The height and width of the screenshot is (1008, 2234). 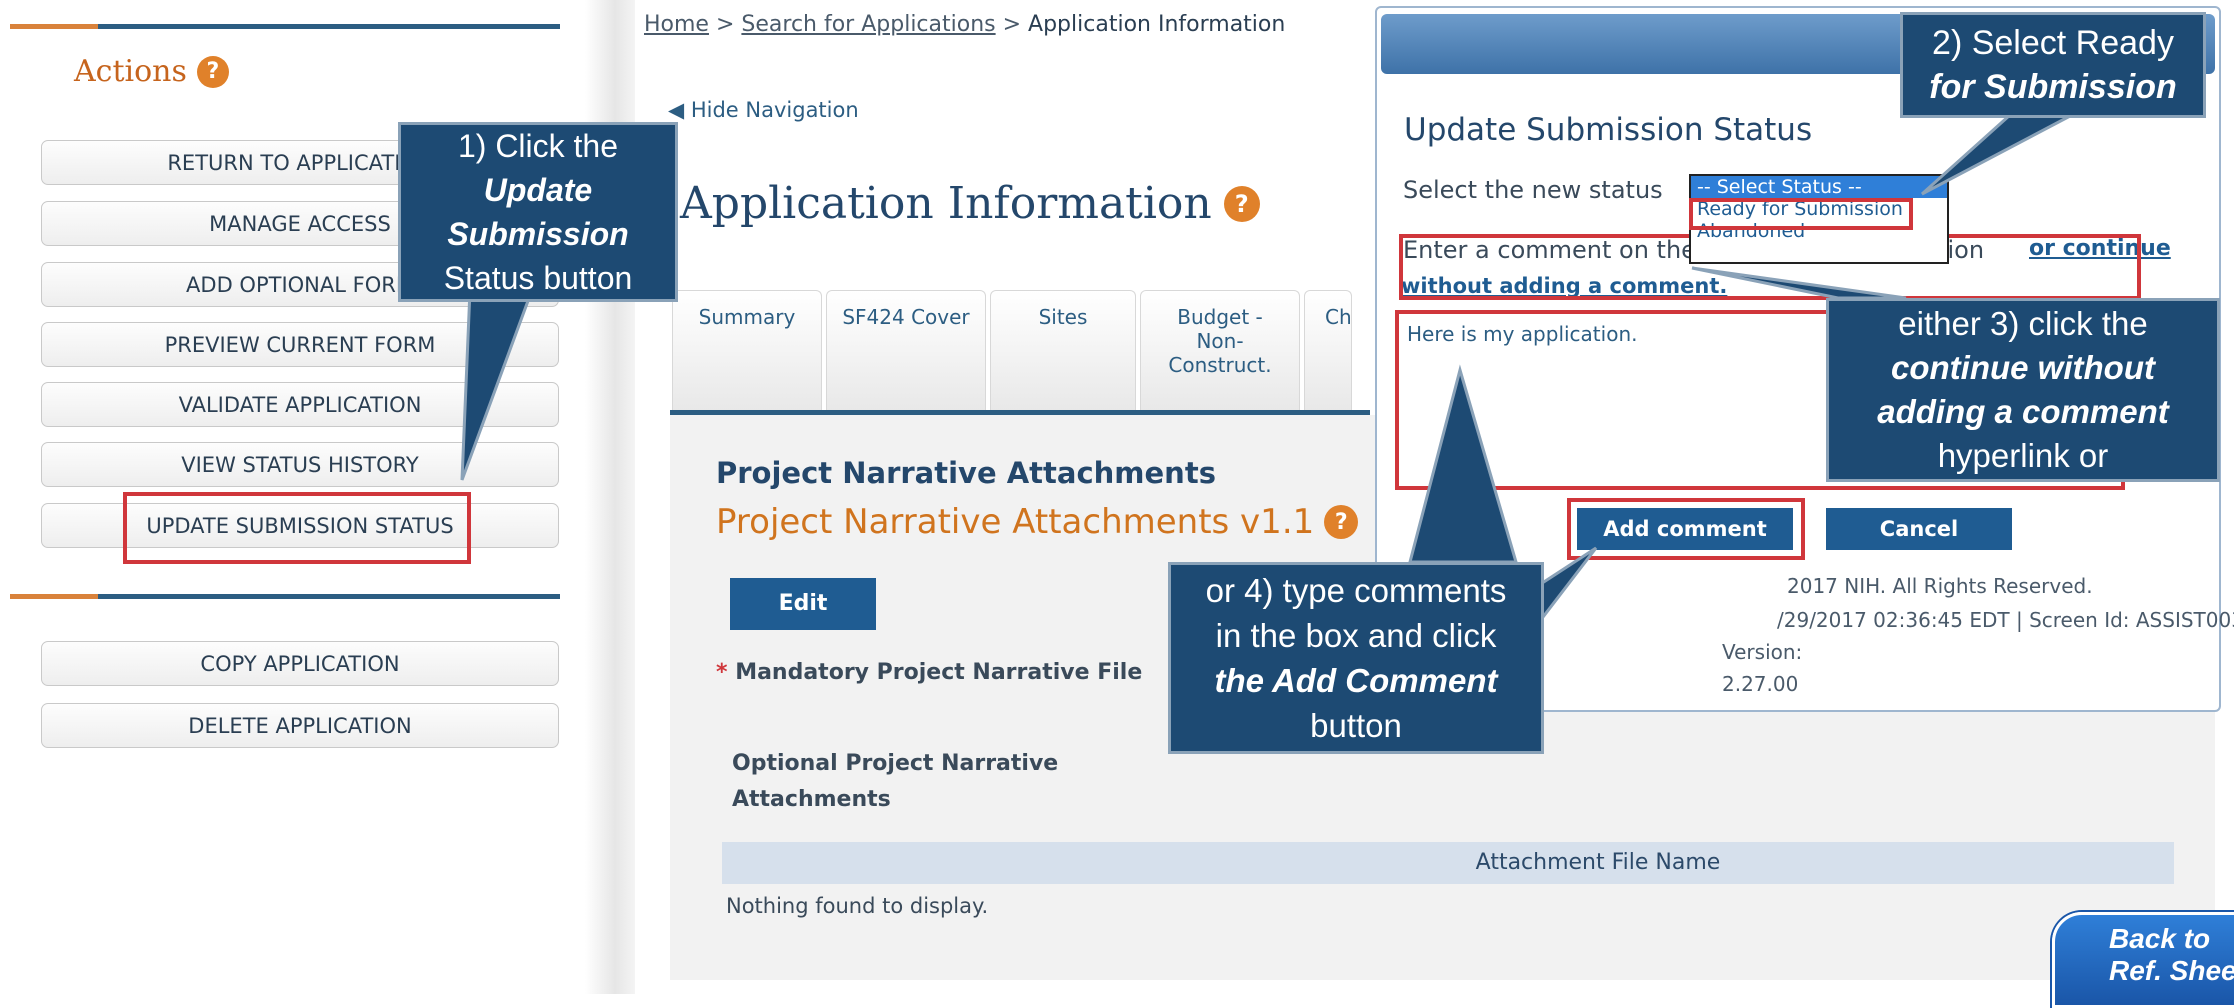 What do you see at coordinates (1819, 187) in the screenshot?
I see `status-option: -- Select Status --` at bounding box center [1819, 187].